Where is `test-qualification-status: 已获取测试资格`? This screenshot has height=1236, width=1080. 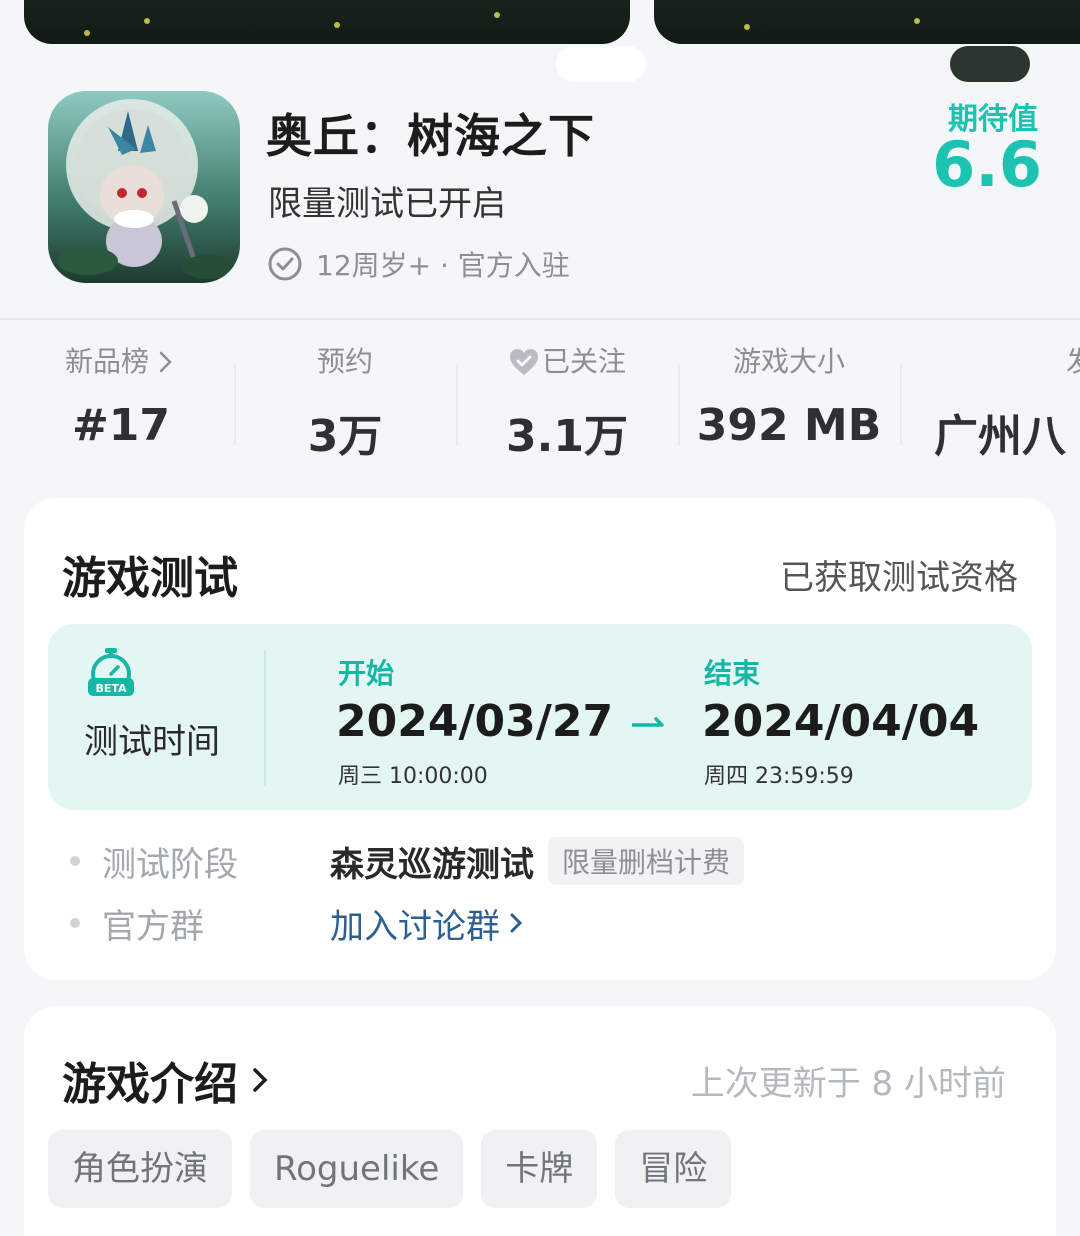
test-qualification-status: 已获取测试资格 is located at coordinates (899, 578).